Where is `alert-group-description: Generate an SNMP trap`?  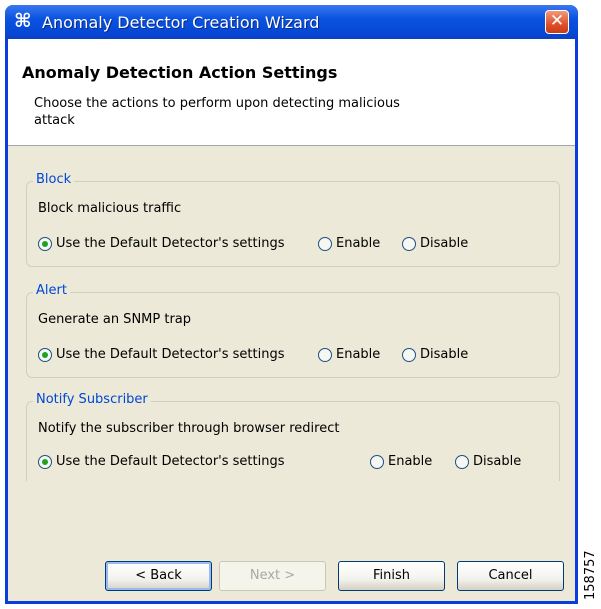
alert-group-description: Generate an SNMP trap is located at coordinates (115, 319).